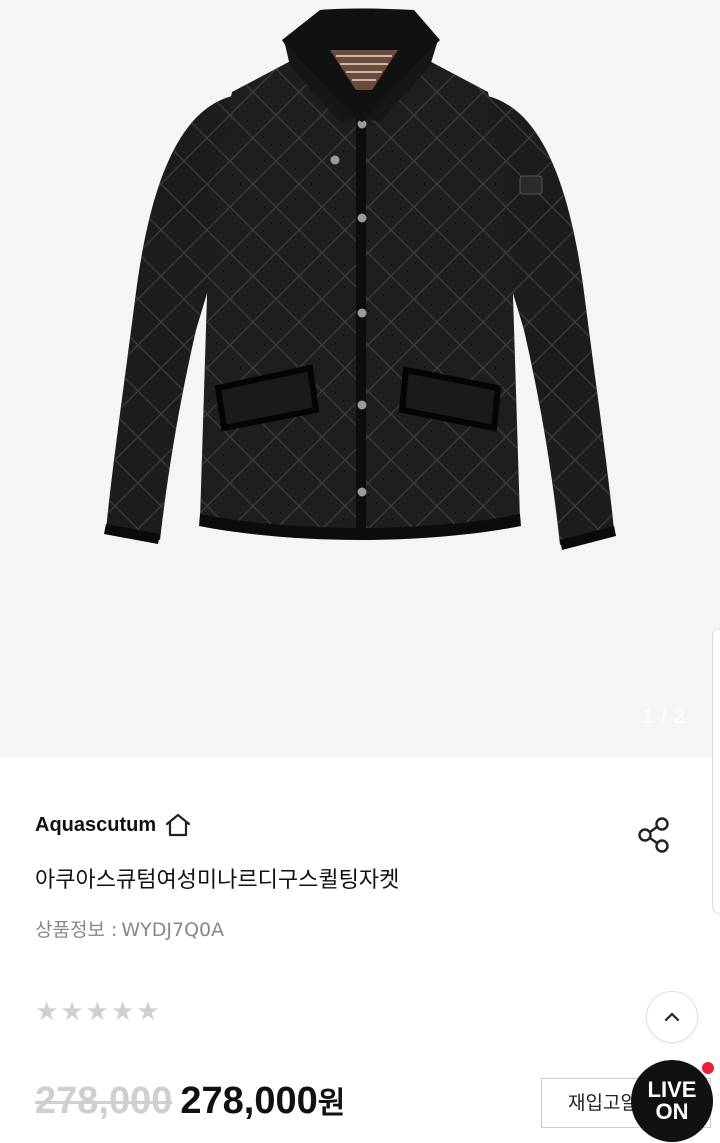 The image size is (720, 1143). Describe the element at coordinates (664, 717) in the screenshot. I see `image-counter: 1 / 2` at that location.